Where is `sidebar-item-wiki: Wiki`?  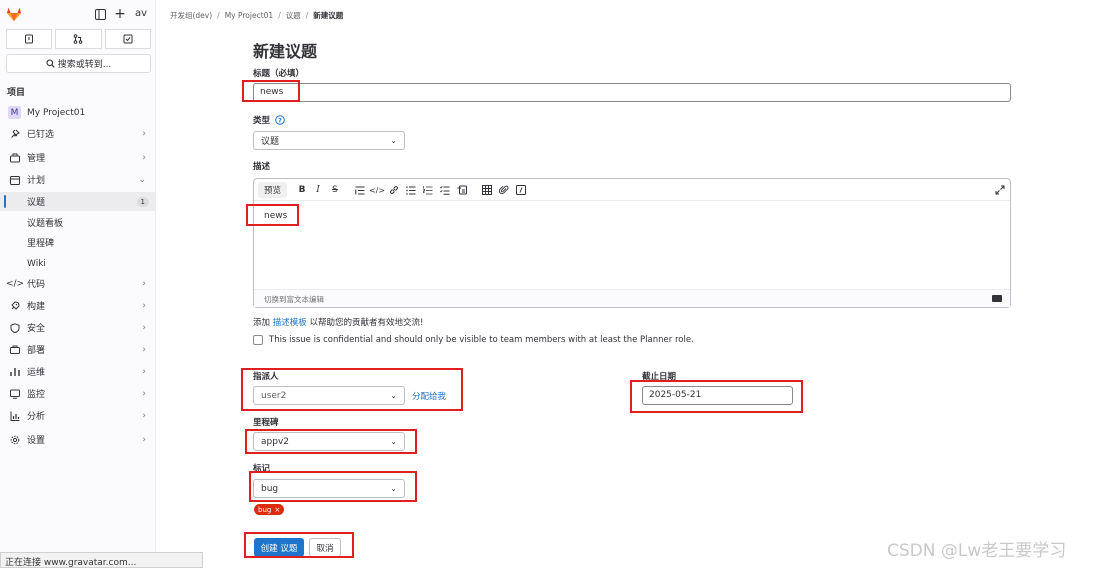 sidebar-item-wiki: Wiki is located at coordinates (78, 263).